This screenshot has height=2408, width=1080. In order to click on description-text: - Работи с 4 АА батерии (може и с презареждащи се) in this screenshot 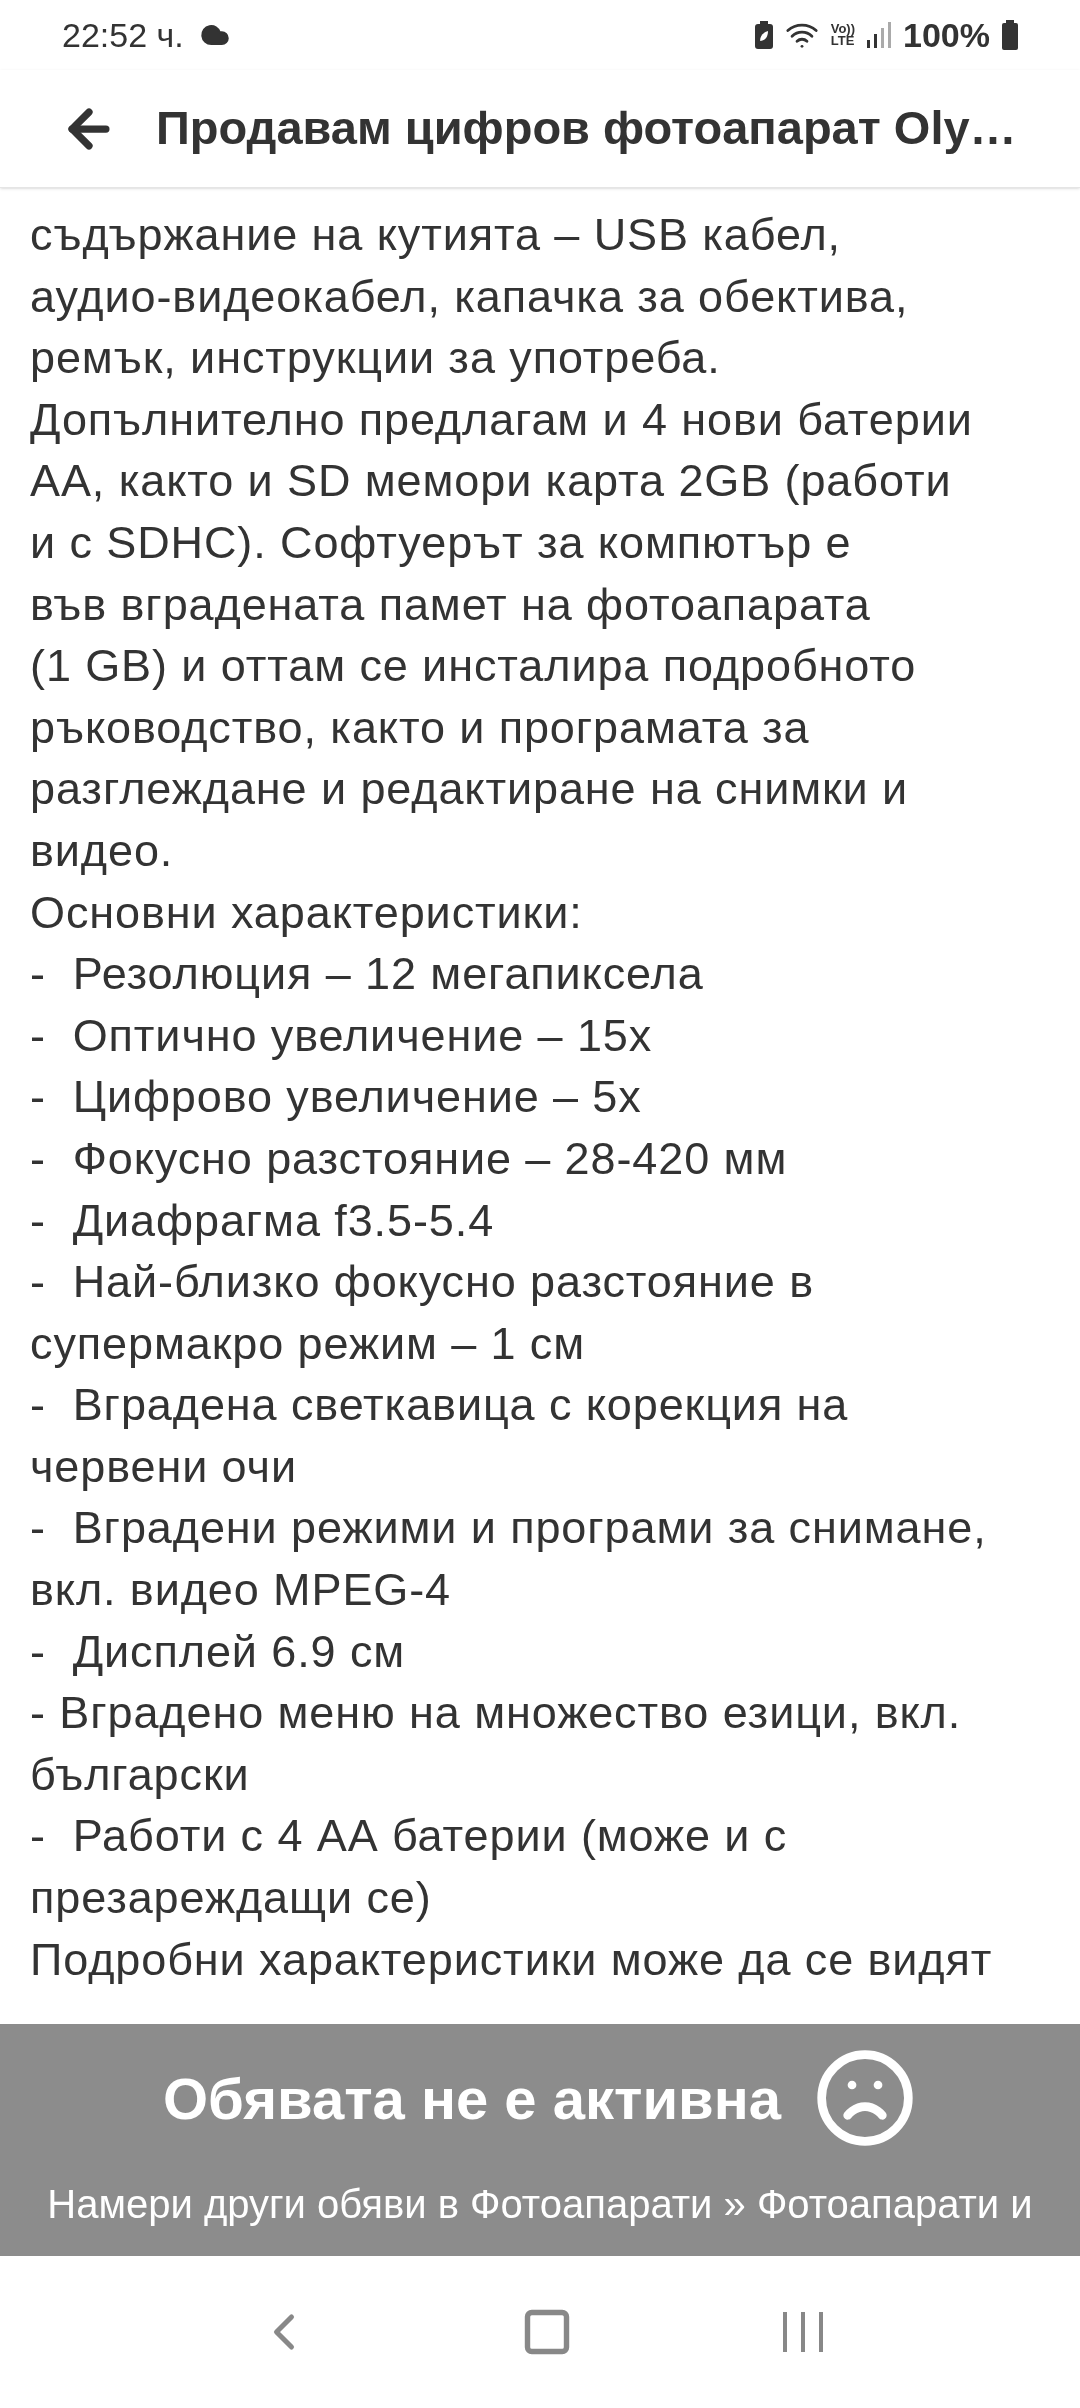, I will do `click(409, 1867)`.